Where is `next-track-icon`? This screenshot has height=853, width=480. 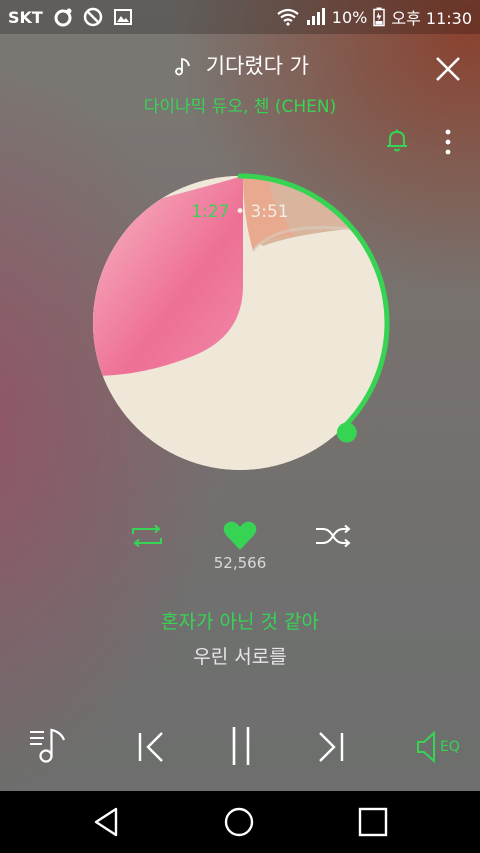 next-track-icon is located at coordinates (330, 747).